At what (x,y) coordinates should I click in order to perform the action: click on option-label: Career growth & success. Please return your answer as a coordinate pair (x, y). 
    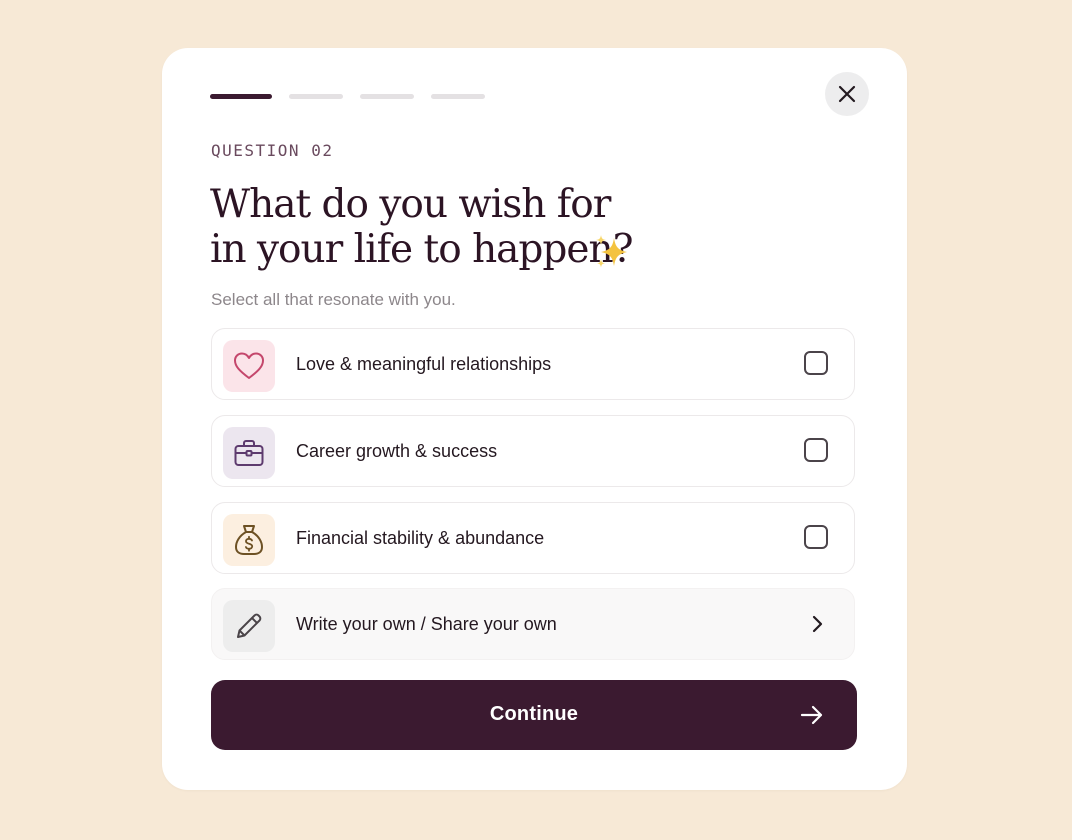
    Looking at the image, I should click on (397, 451).